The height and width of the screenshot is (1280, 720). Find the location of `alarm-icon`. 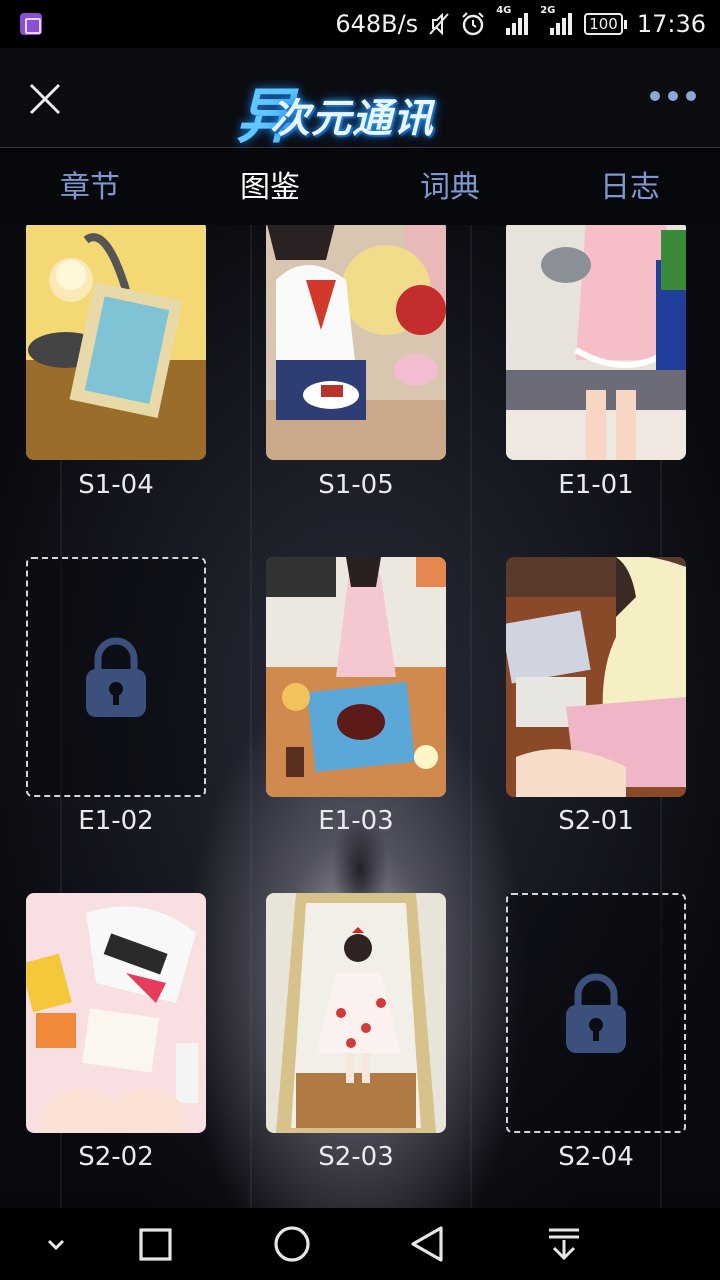

alarm-icon is located at coordinates (473, 24).